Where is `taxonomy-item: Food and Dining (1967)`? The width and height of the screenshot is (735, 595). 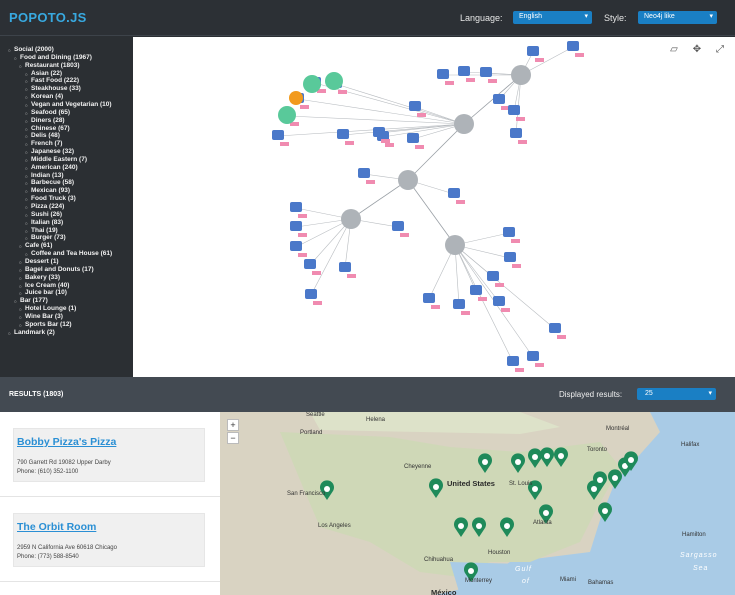 taxonomy-item: Food and Dining (1967) is located at coordinates (53, 58).